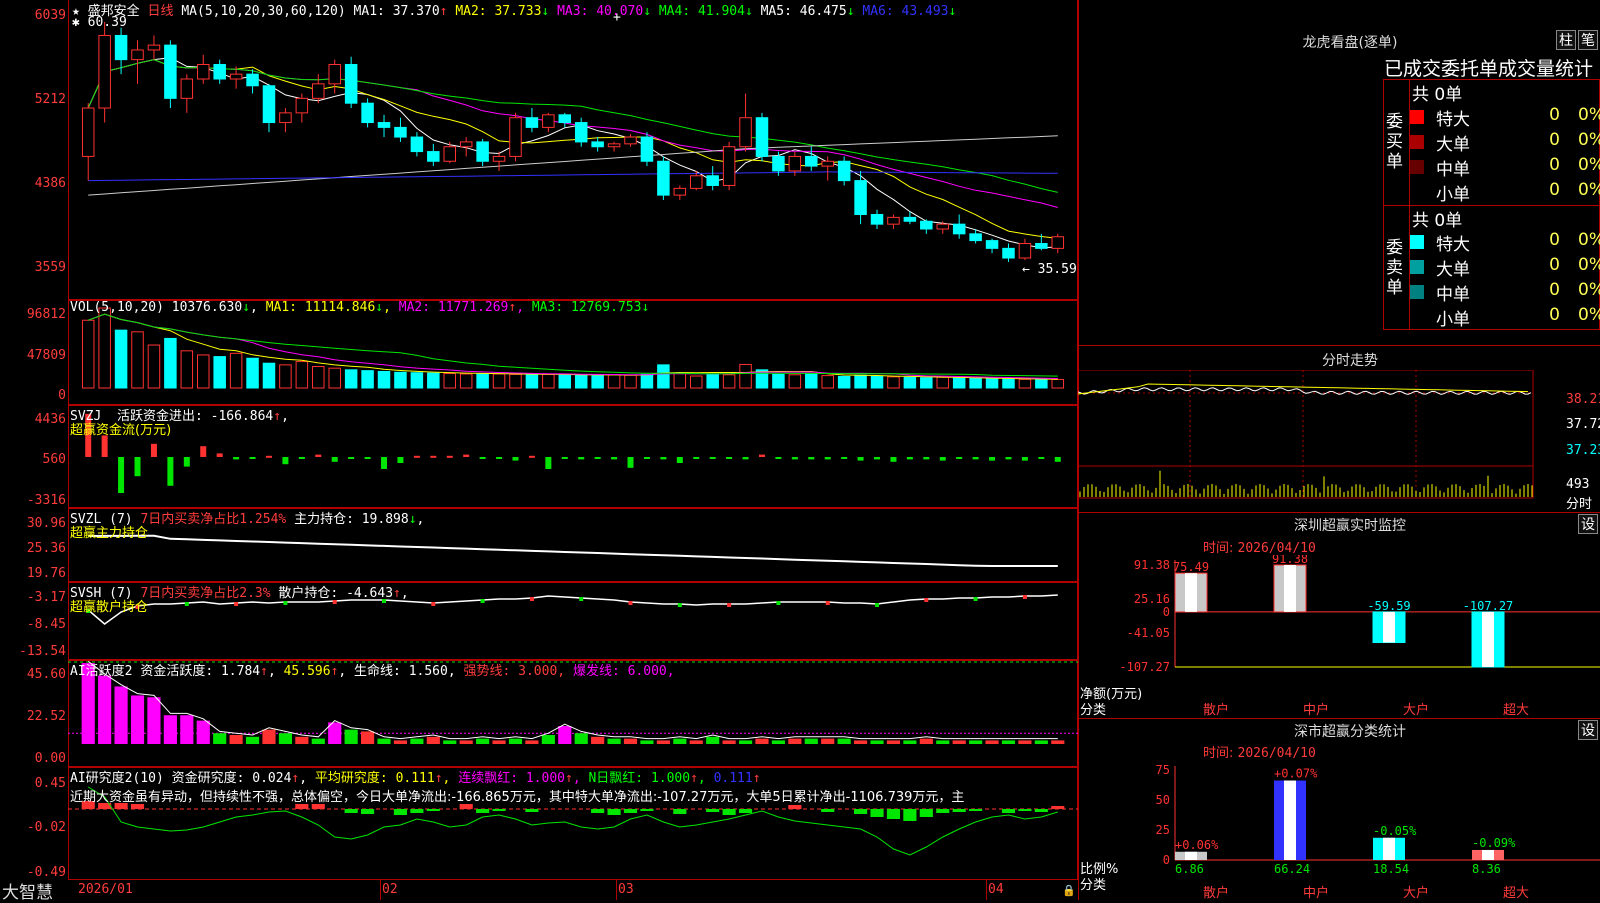 Image resolution: width=1600 pixels, height=903 pixels. I want to click on brand-logo: 大智慧, so click(27, 893).